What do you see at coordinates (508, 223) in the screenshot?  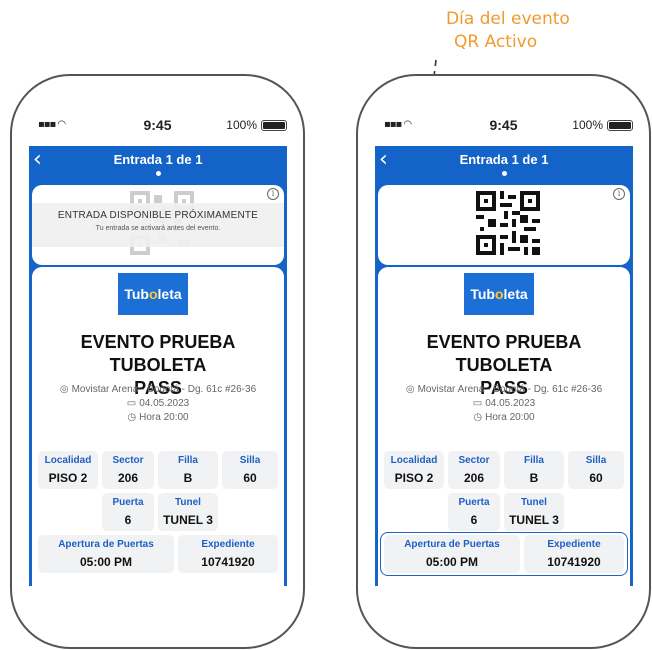 I see `qr-code` at bounding box center [508, 223].